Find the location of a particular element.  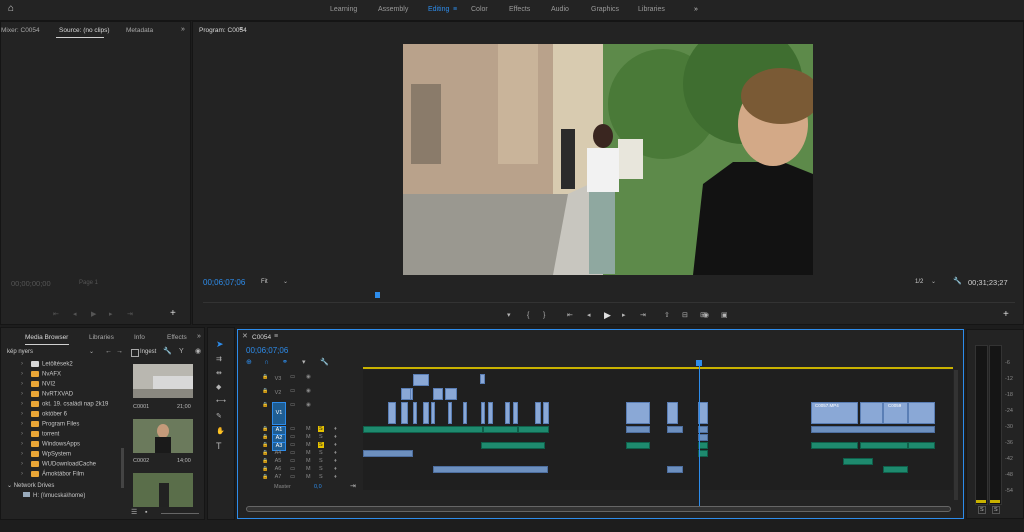

insert-icon: ⊟ is located at coordinates (685, 316).